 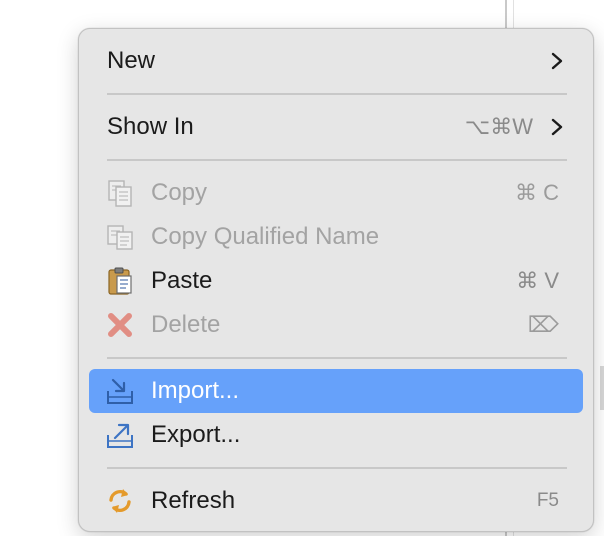 I want to click on menu-item-show-in: Show In ⌥⌘W, so click(x=336, y=127).